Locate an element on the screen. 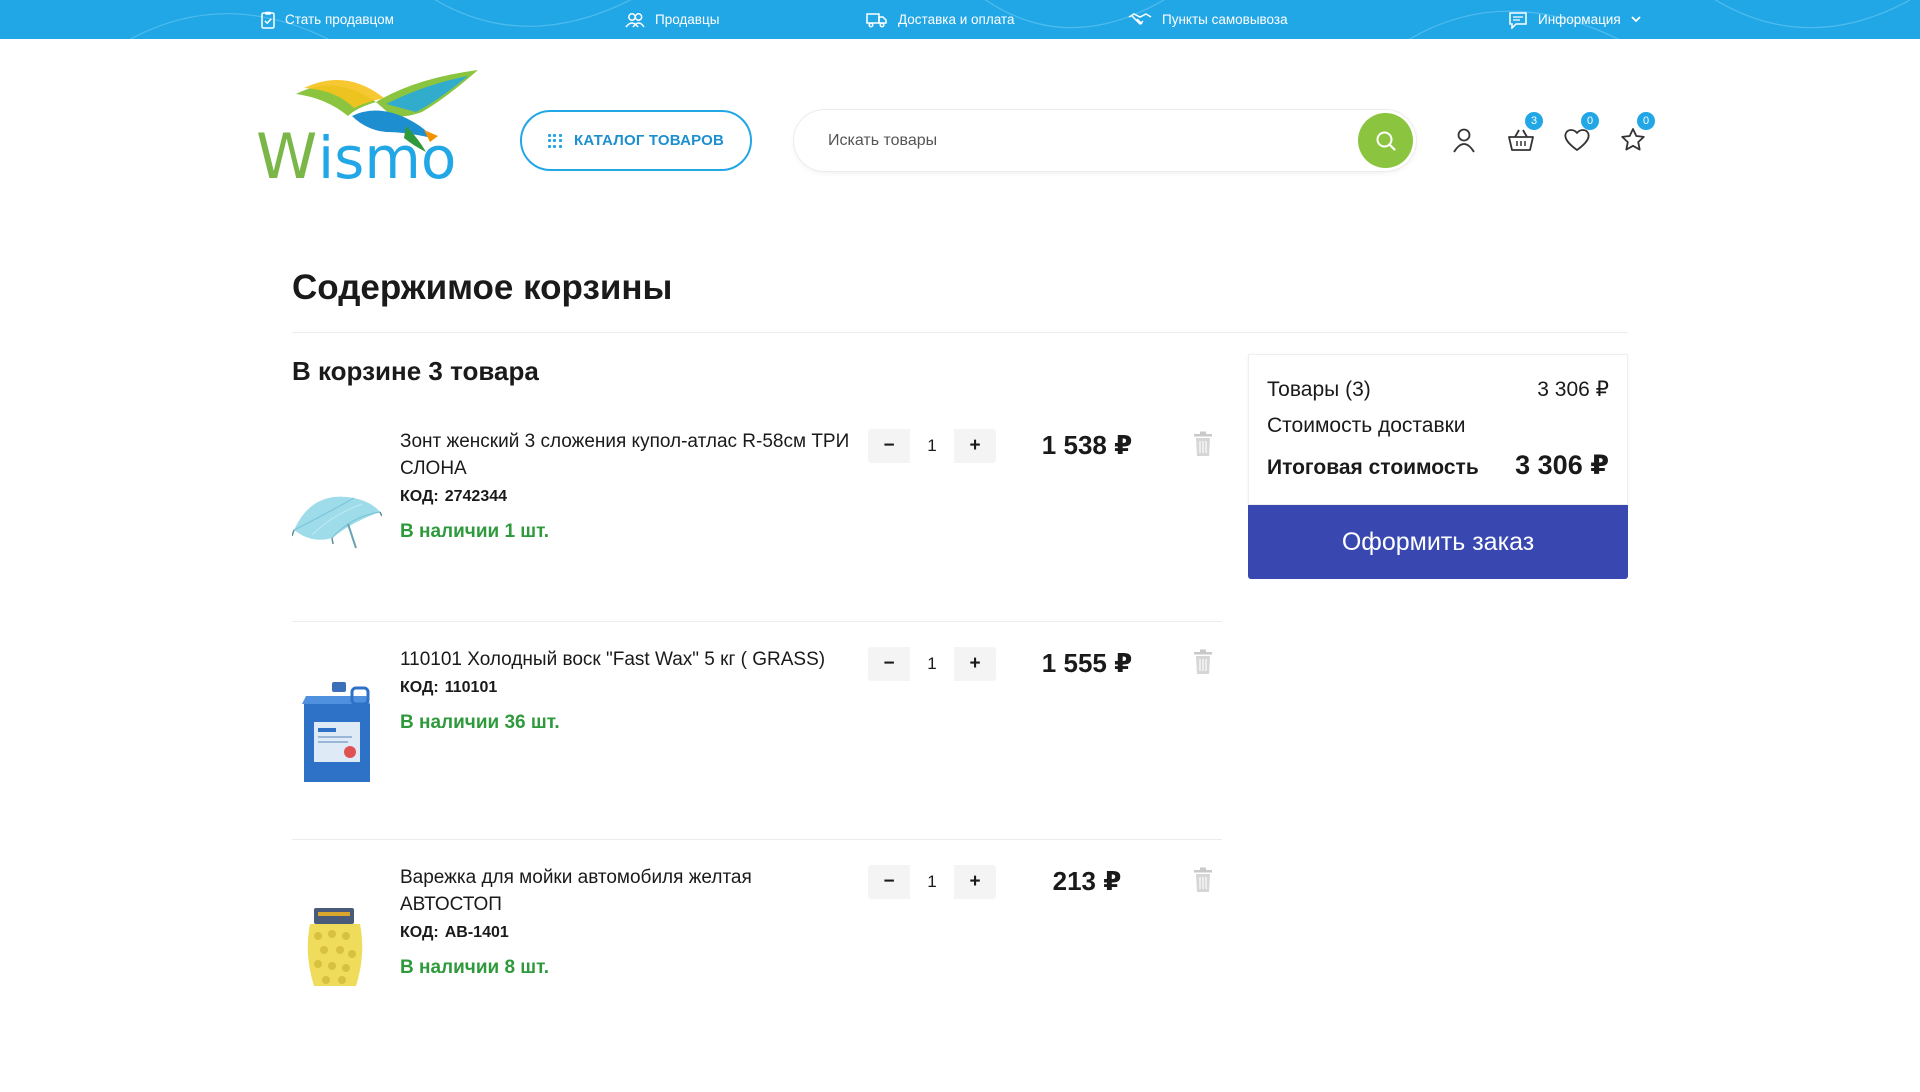  sellers-link: Продавцы is located at coordinates (672, 19).